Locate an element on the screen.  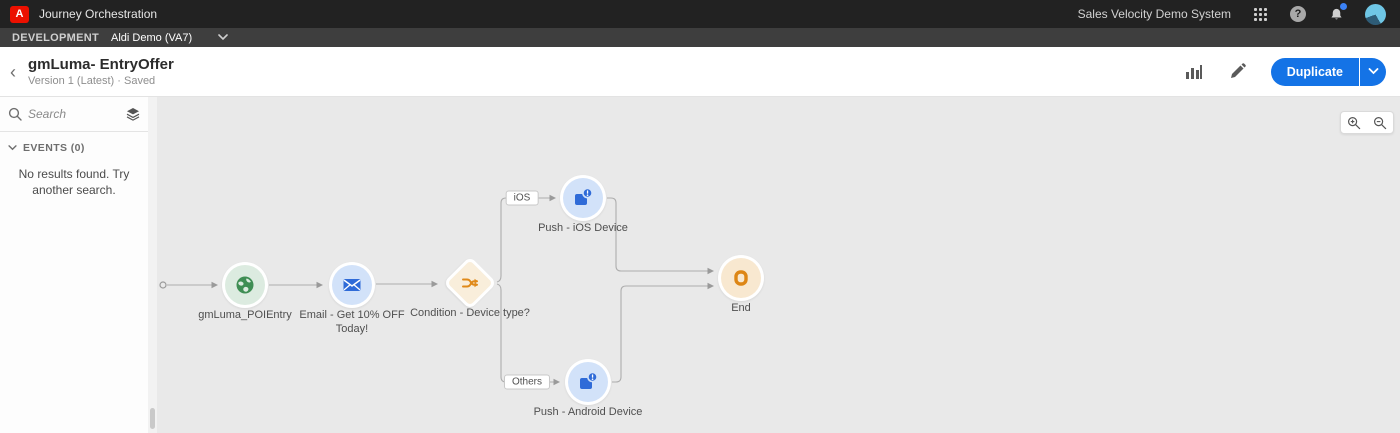
node-push-android is located at coordinates (588, 382).